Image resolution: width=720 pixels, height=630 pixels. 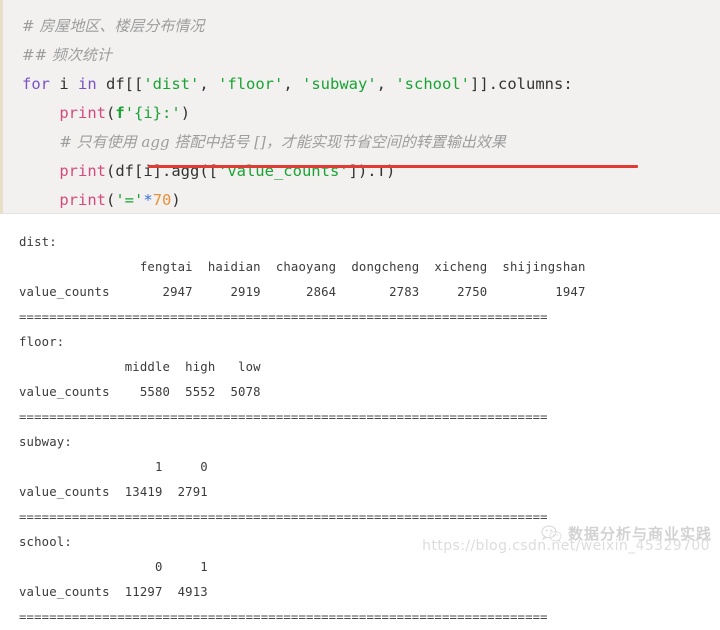 I want to click on code-line: # 房屋地区、楼层分布情况, so click(x=361, y=26).